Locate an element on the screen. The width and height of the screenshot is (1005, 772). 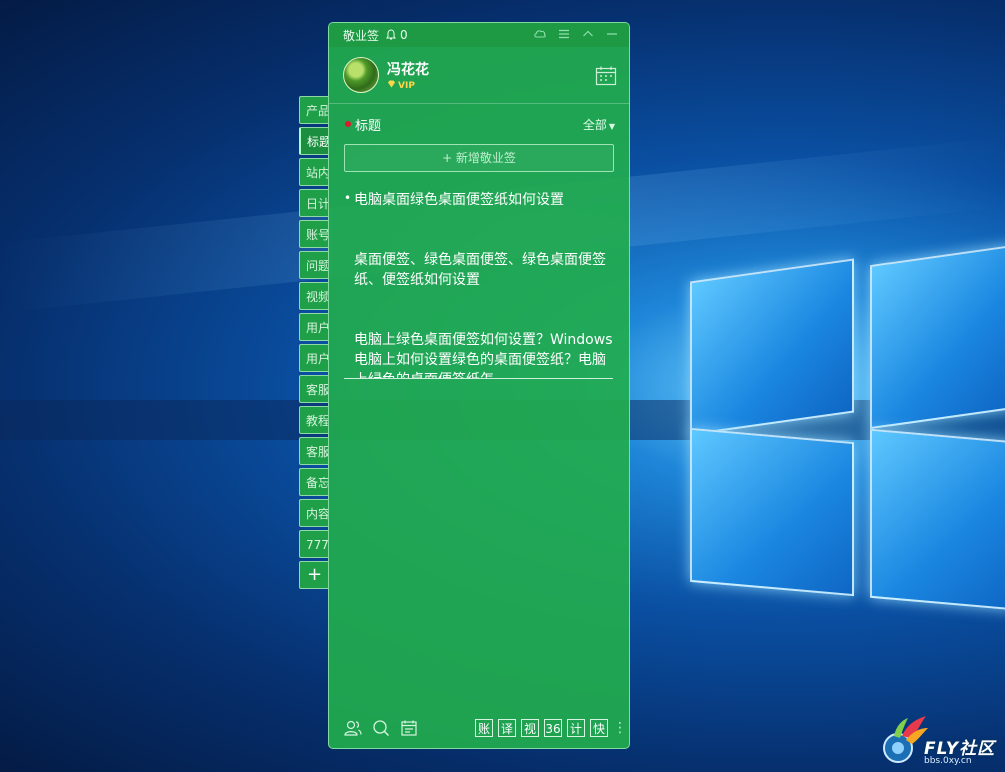
collapse-up-icon is located at coordinates (588, 35).